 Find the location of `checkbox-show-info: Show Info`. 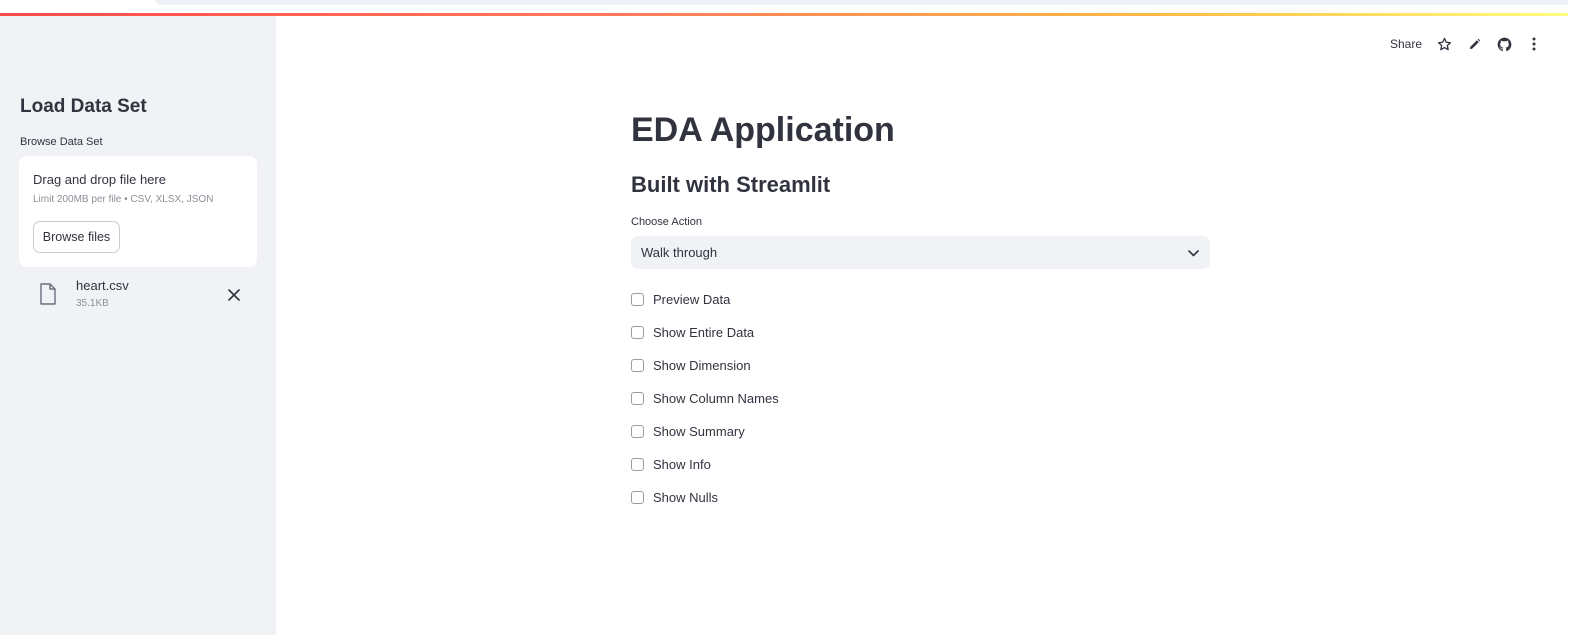

checkbox-show-info: Show Info is located at coordinates (921, 464).